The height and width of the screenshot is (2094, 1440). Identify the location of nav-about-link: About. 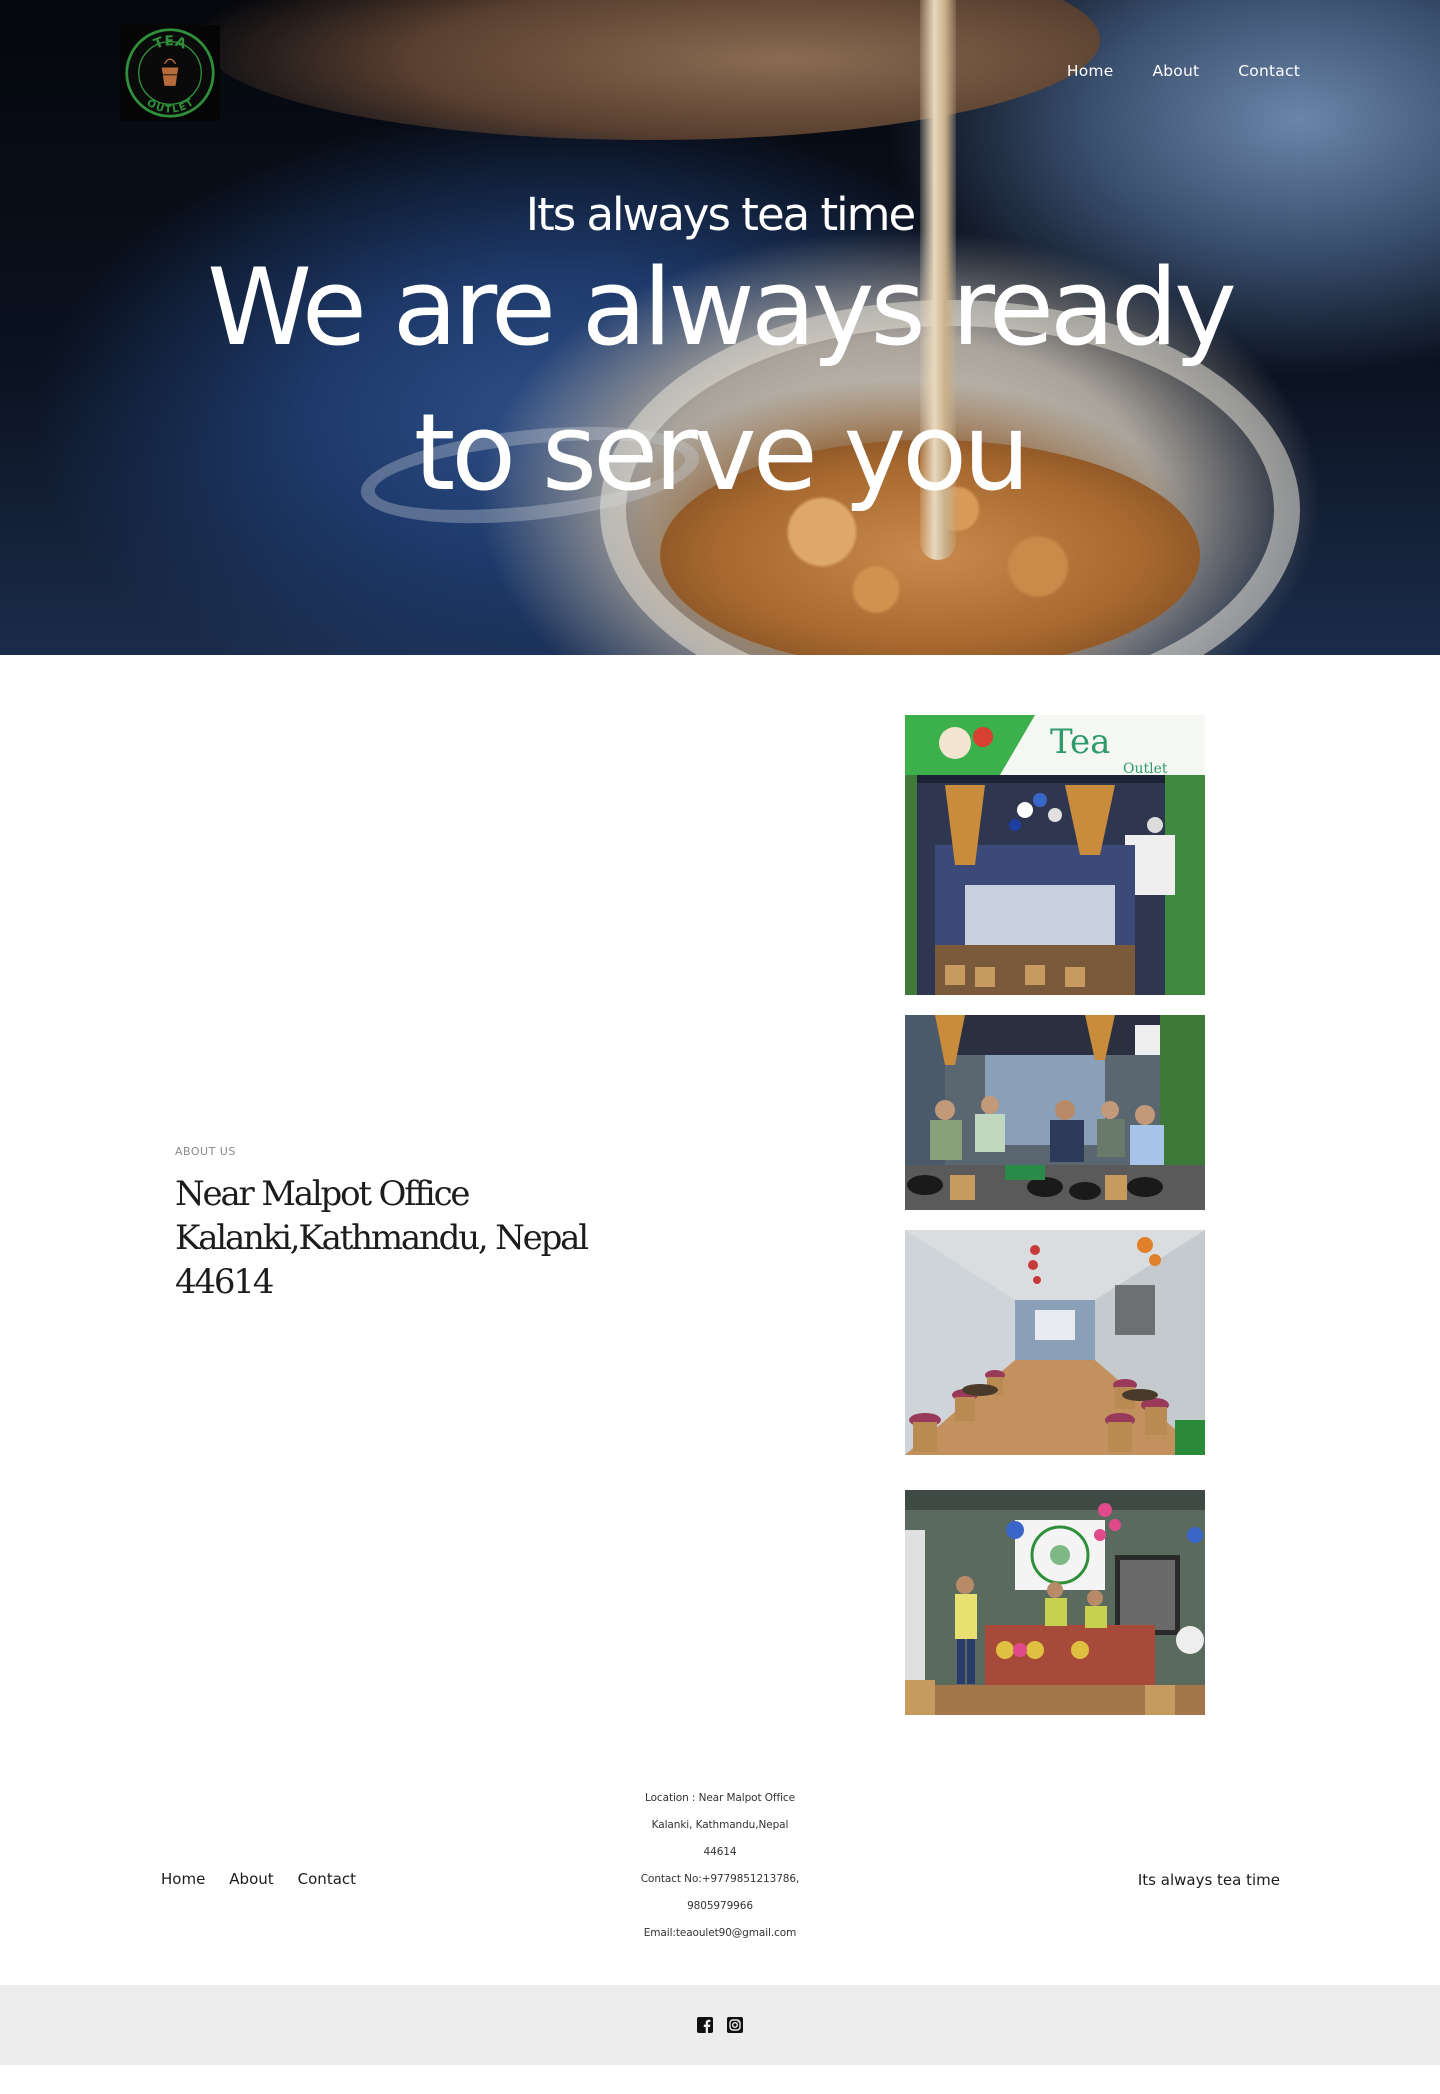
(1175, 71).